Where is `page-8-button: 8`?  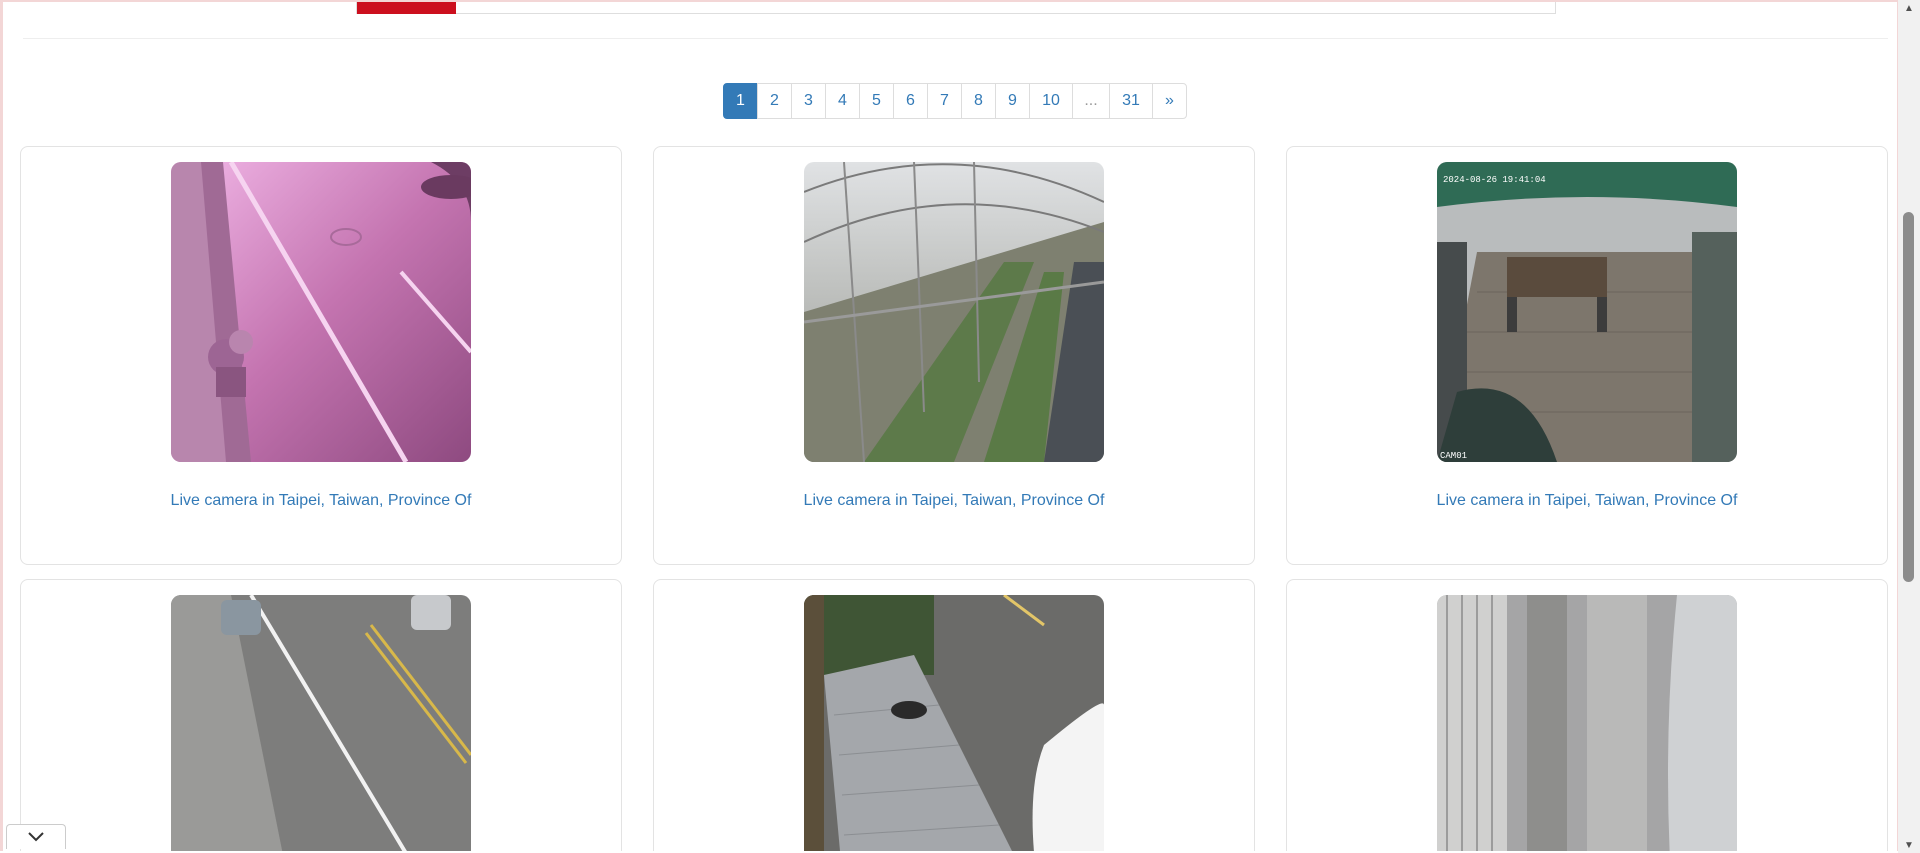
page-8-button: 8 is located at coordinates (978, 101).